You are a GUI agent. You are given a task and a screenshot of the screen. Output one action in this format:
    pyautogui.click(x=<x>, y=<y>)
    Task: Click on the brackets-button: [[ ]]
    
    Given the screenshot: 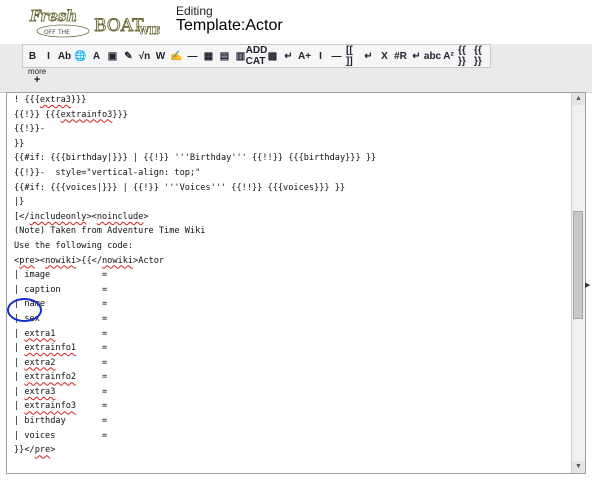 What is the action you would take?
    pyautogui.click(x=352, y=56)
    